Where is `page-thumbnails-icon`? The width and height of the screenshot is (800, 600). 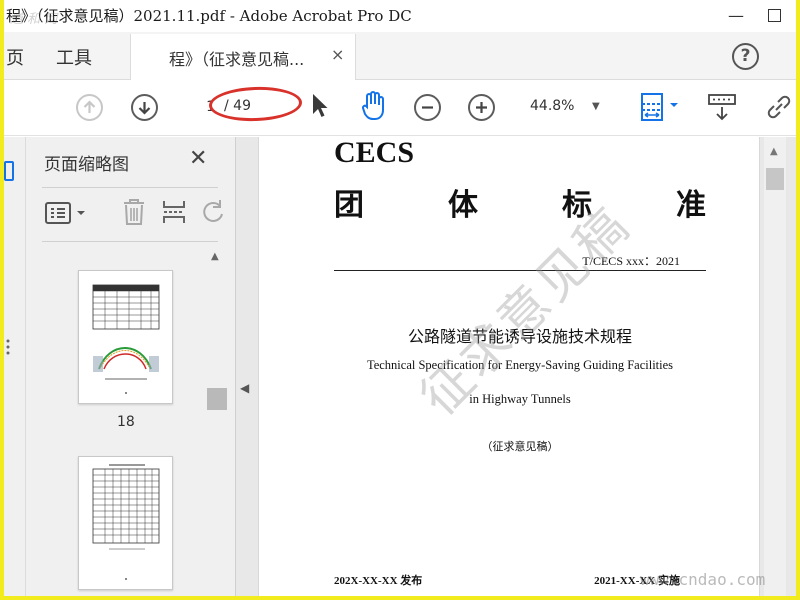 page-thumbnails-icon is located at coordinates (9, 171).